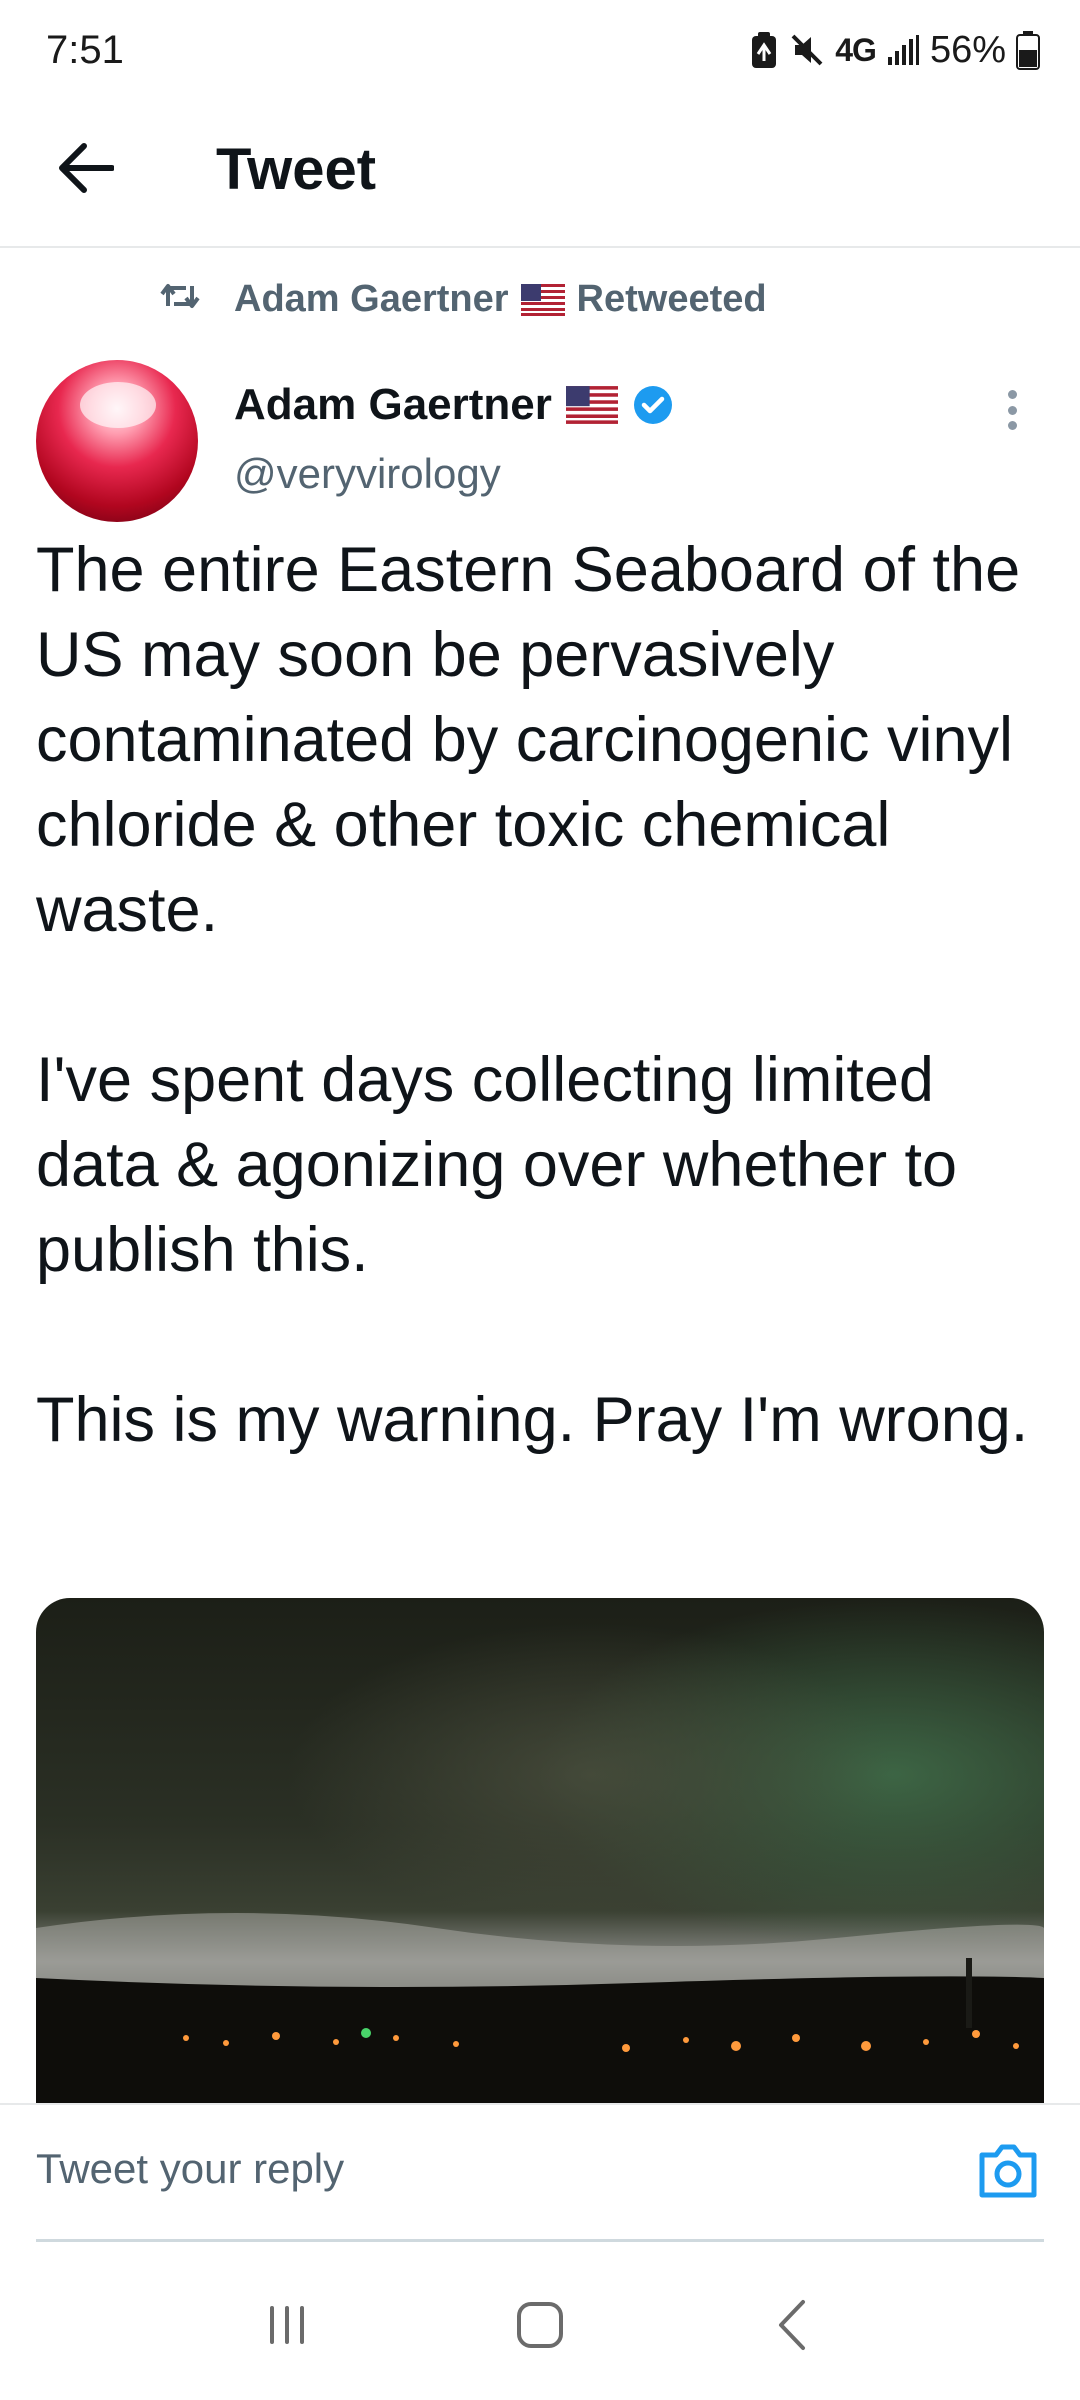 This screenshot has width=1080, height=2400. Describe the element at coordinates (1012, 410) in the screenshot. I see `more-options-button` at that location.